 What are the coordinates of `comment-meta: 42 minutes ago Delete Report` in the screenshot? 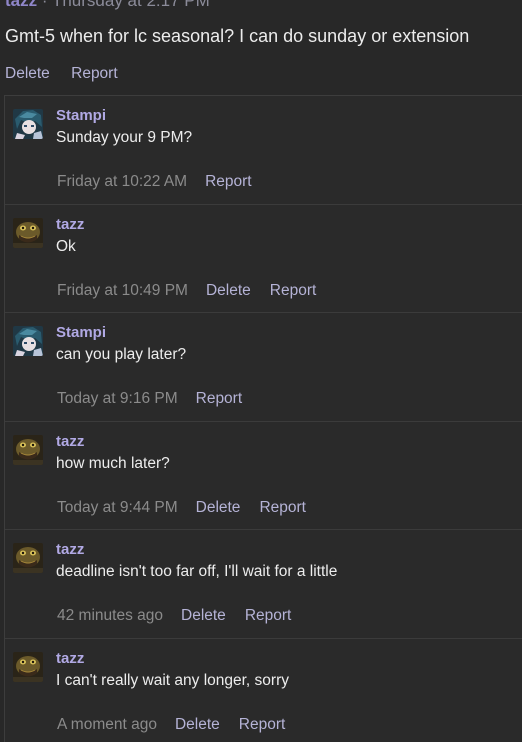 It's located at (183, 616).